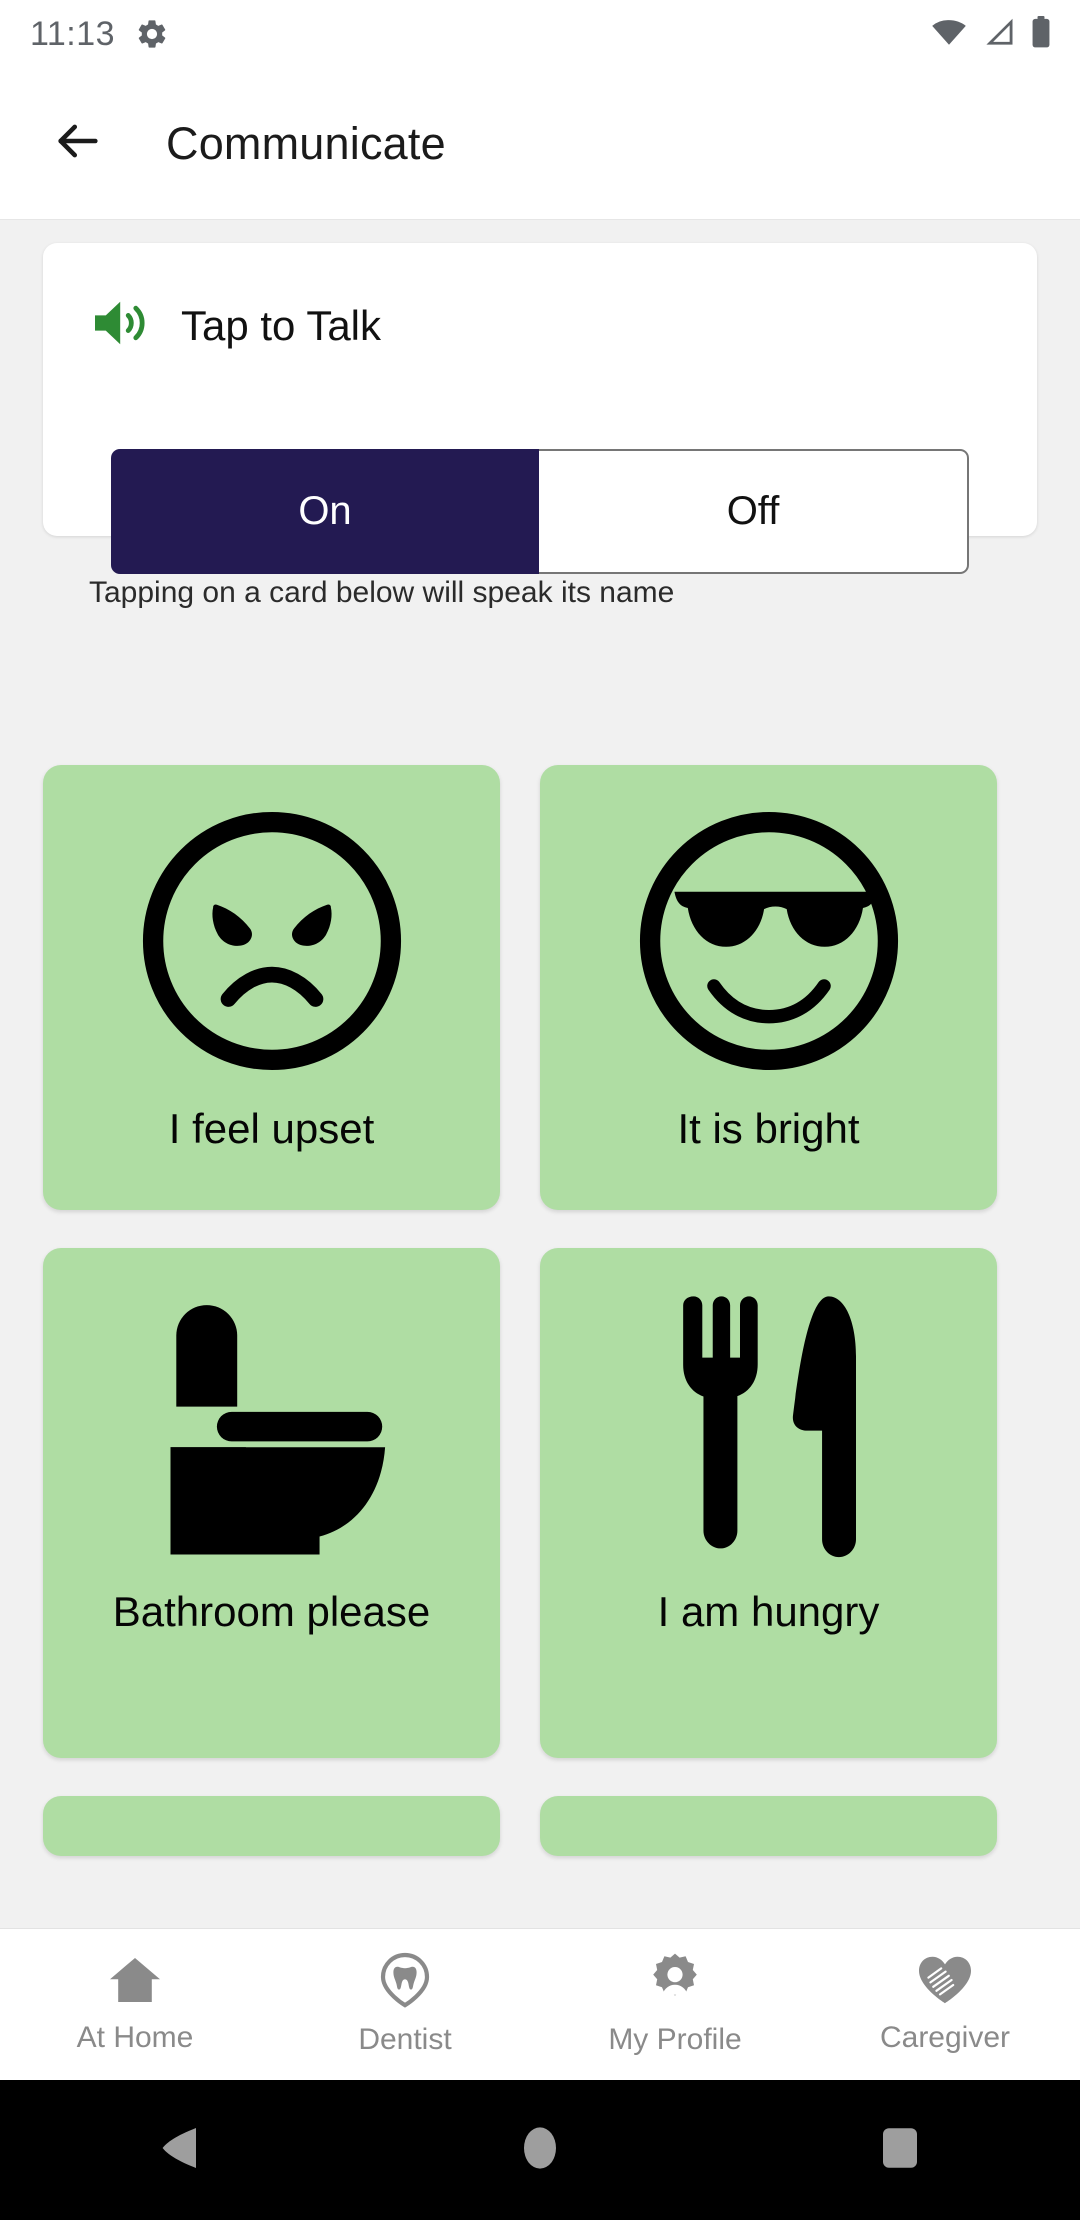 This screenshot has height=2220, width=1080. I want to click on card-it-is-bright: It is bright, so click(768, 987).